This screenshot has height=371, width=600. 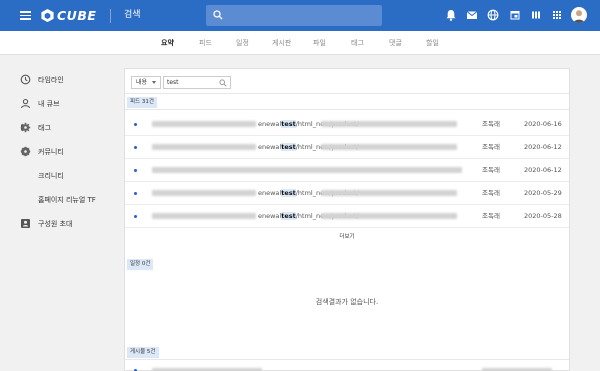 What do you see at coordinates (49, 104) in the screenshot?
I see `sidebar-item-label: 내 큐브` at bounding box center [49, 104].